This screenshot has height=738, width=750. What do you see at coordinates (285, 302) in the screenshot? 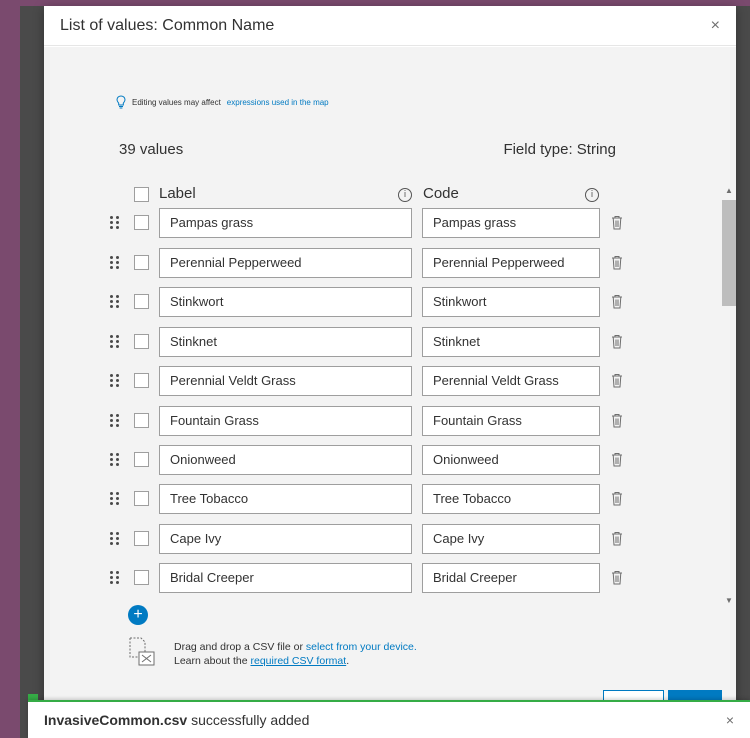
I see `label-input: Stinkwort` at bounding box center [285, 302].